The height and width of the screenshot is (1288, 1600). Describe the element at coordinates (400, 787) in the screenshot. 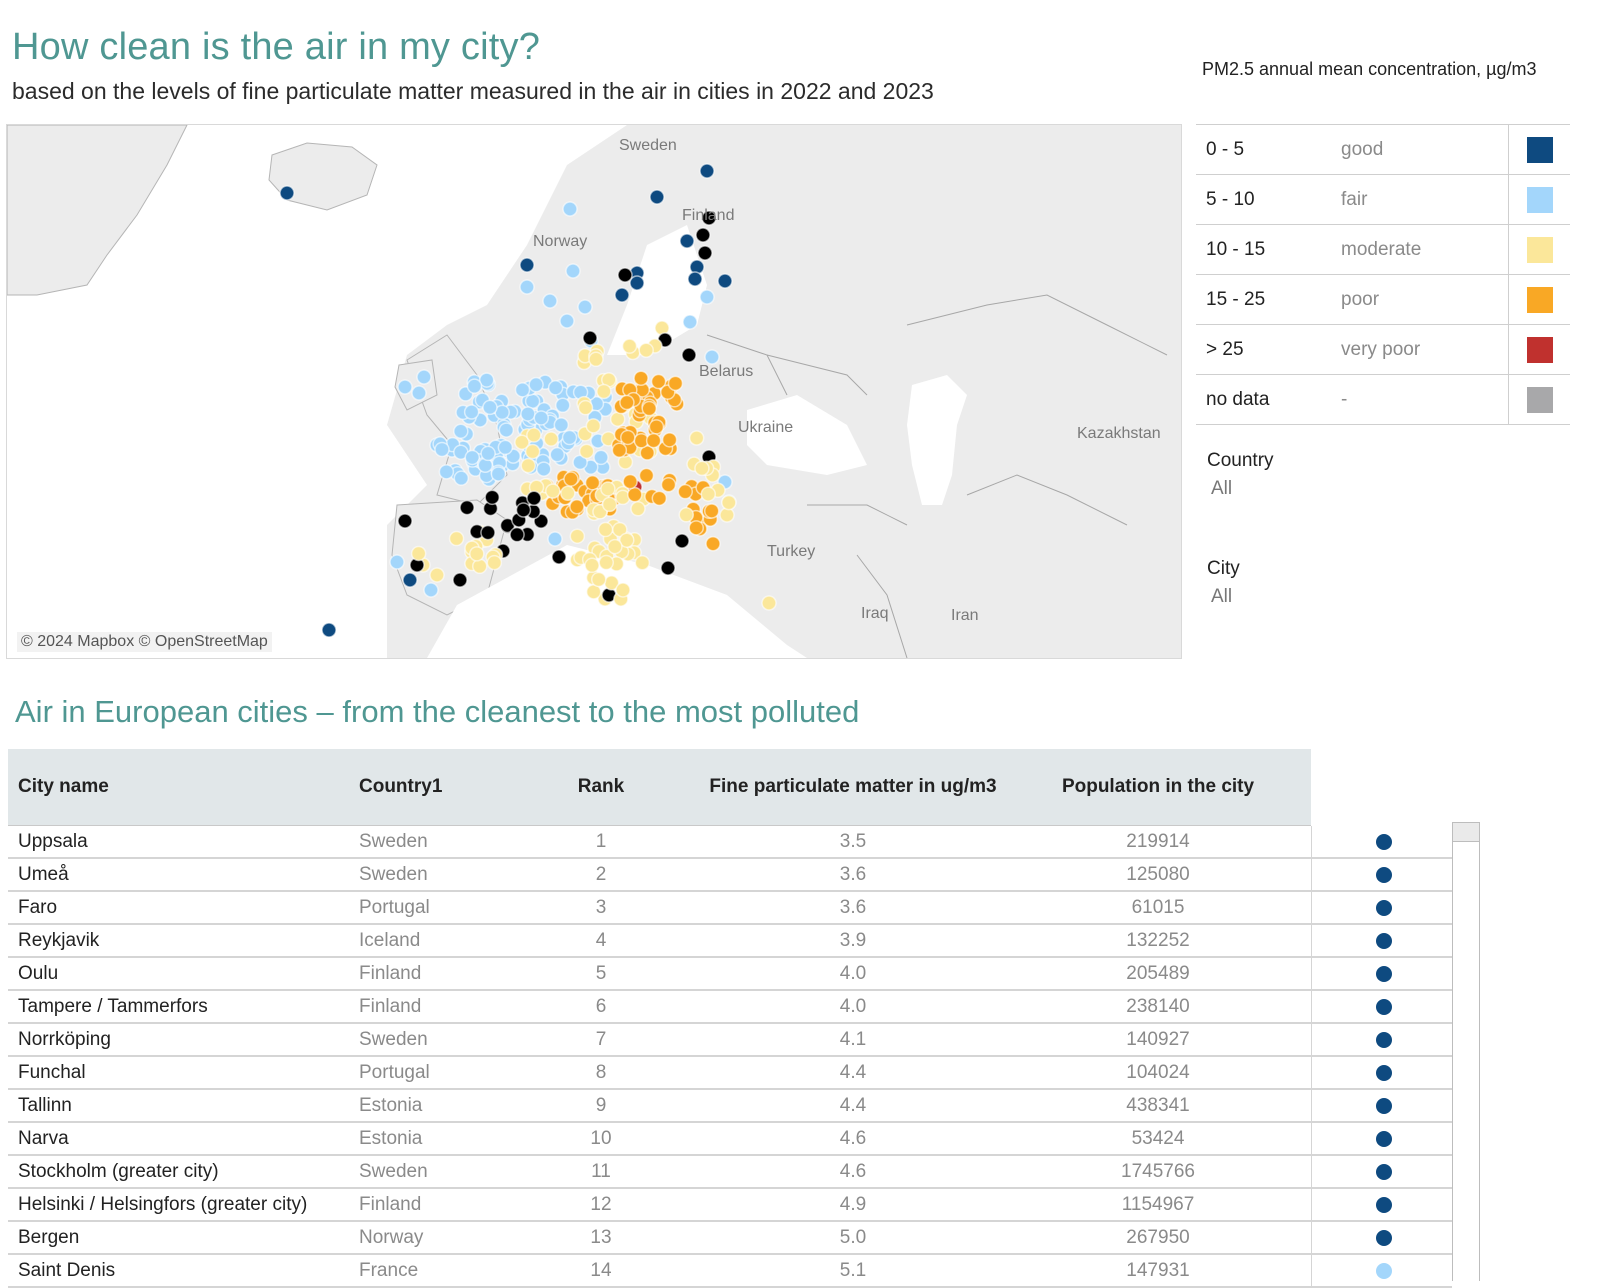

I see `column-header-country: Country1` at that location.